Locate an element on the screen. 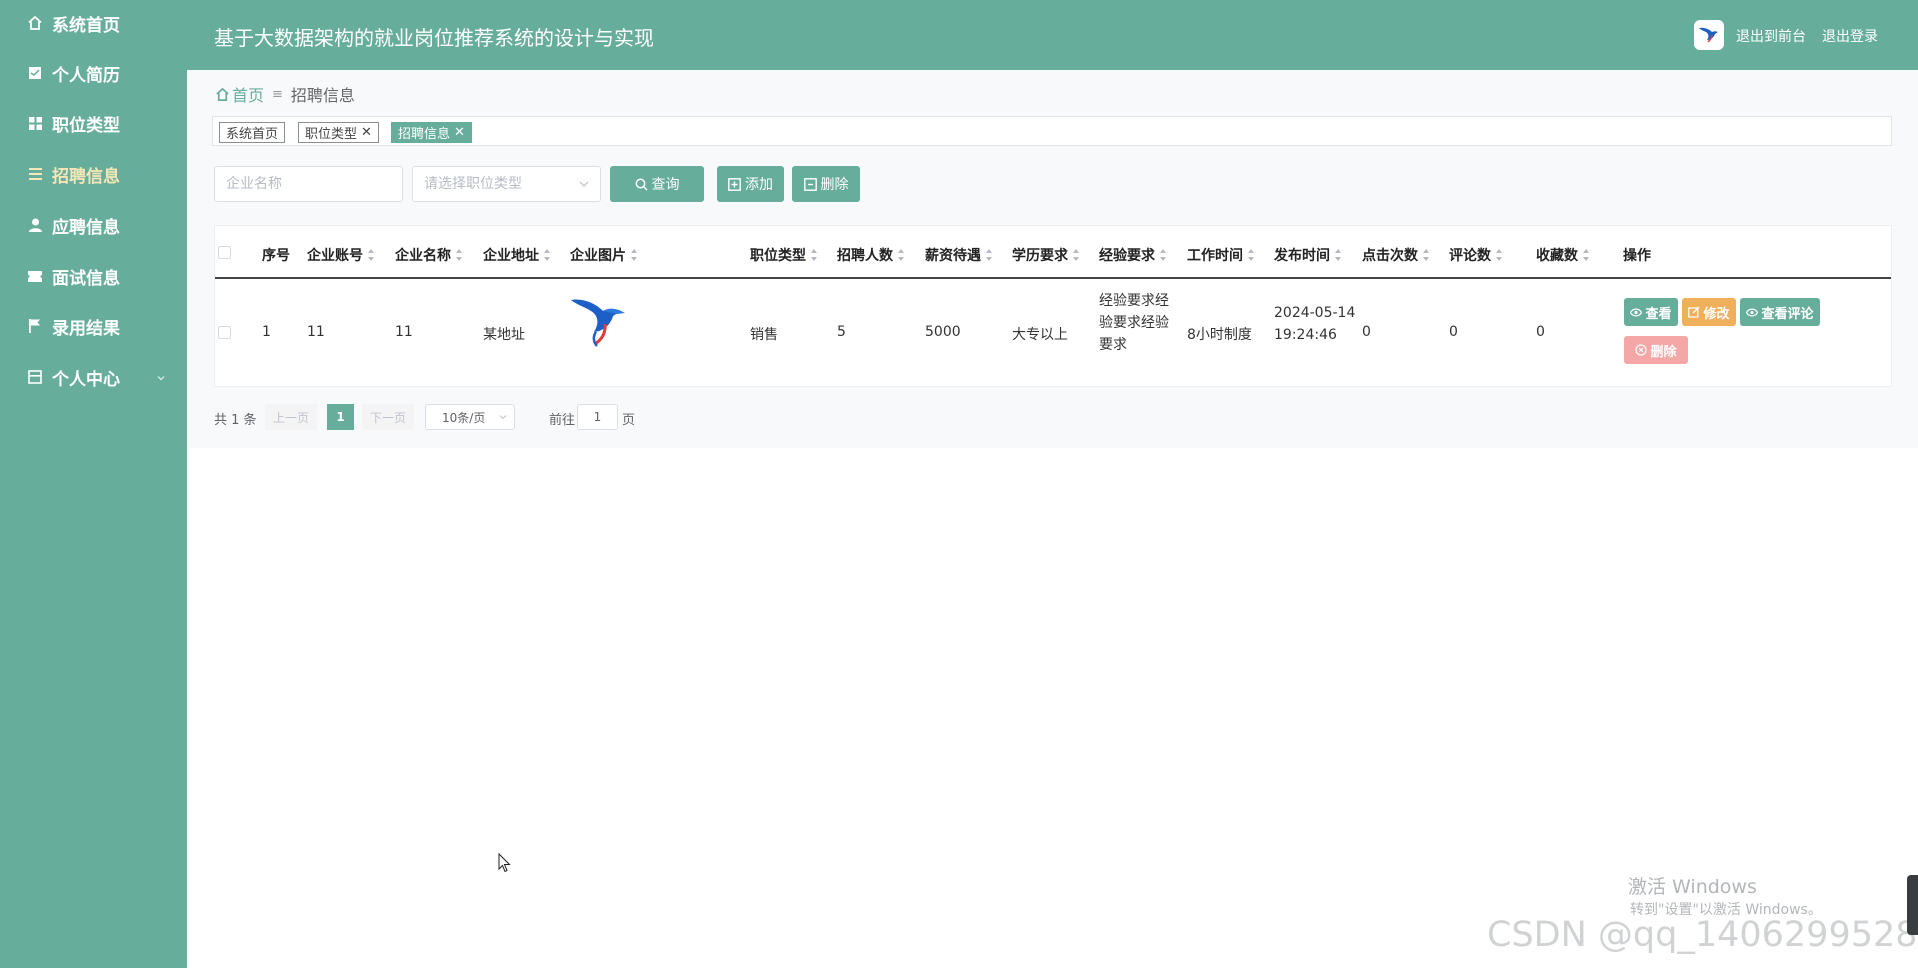 The width and height of the screenshot is (1918, 968). cell-publish-date: 2024-05-14 is located at coordinates (1315, 313).